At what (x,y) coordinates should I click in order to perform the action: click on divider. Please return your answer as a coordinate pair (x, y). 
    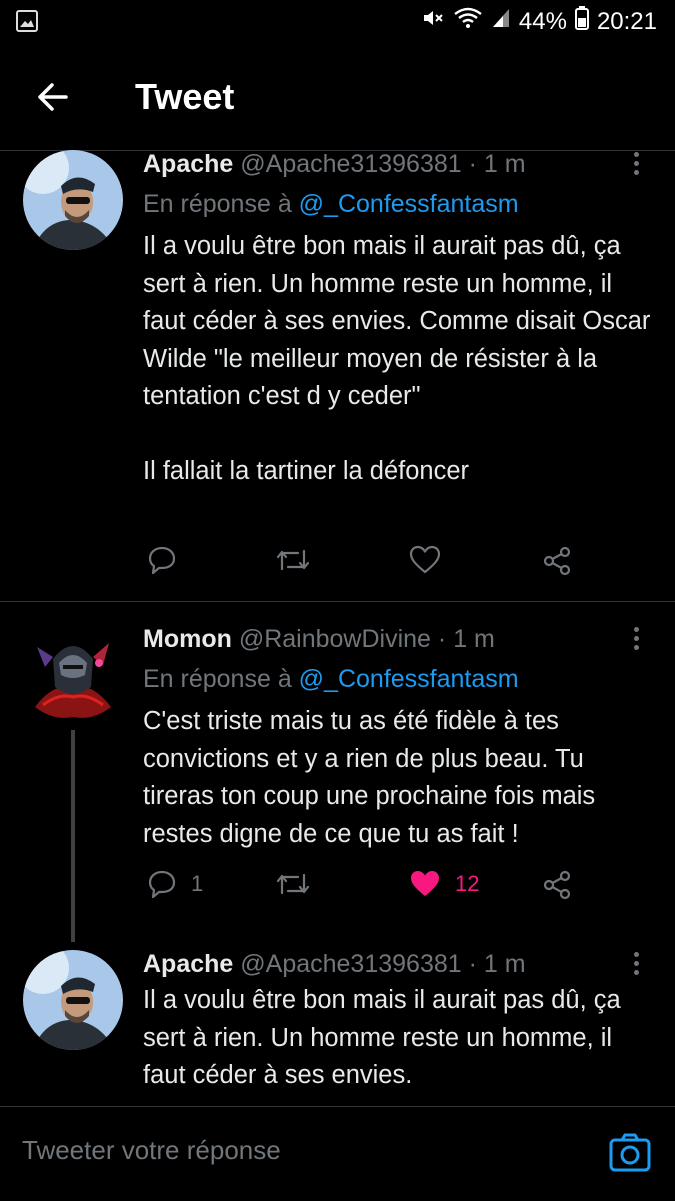
    Looking at the image, I should click on (337, 601).